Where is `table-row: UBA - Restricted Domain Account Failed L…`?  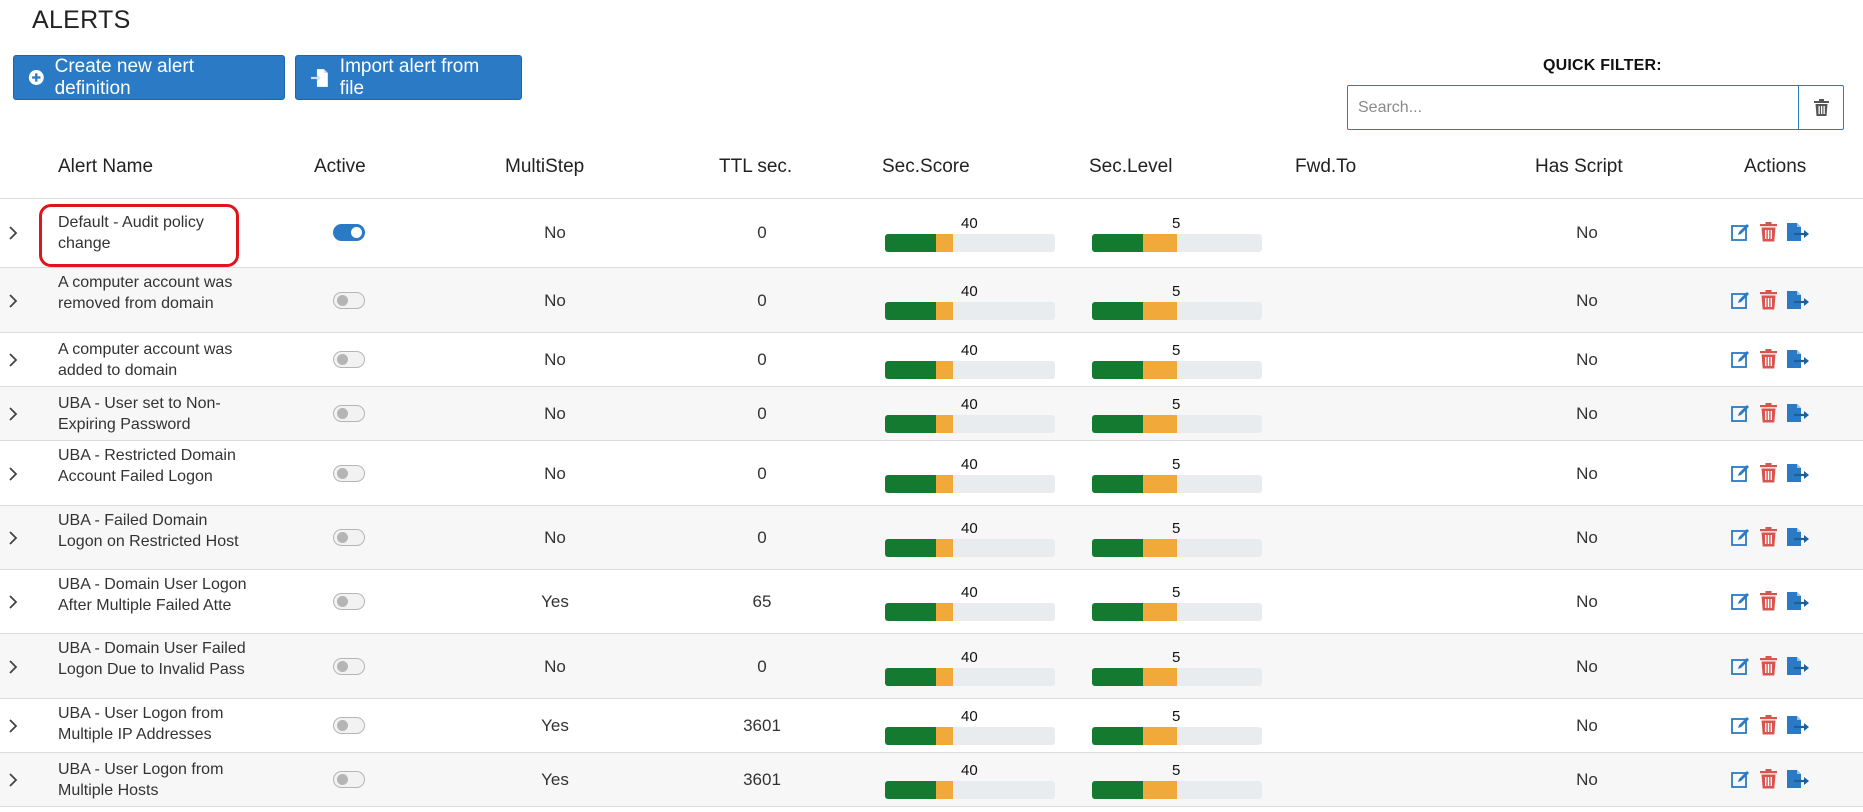
table-row: UBA - Restricted Domain Account Failed L… is located at coordinates (931, 473).